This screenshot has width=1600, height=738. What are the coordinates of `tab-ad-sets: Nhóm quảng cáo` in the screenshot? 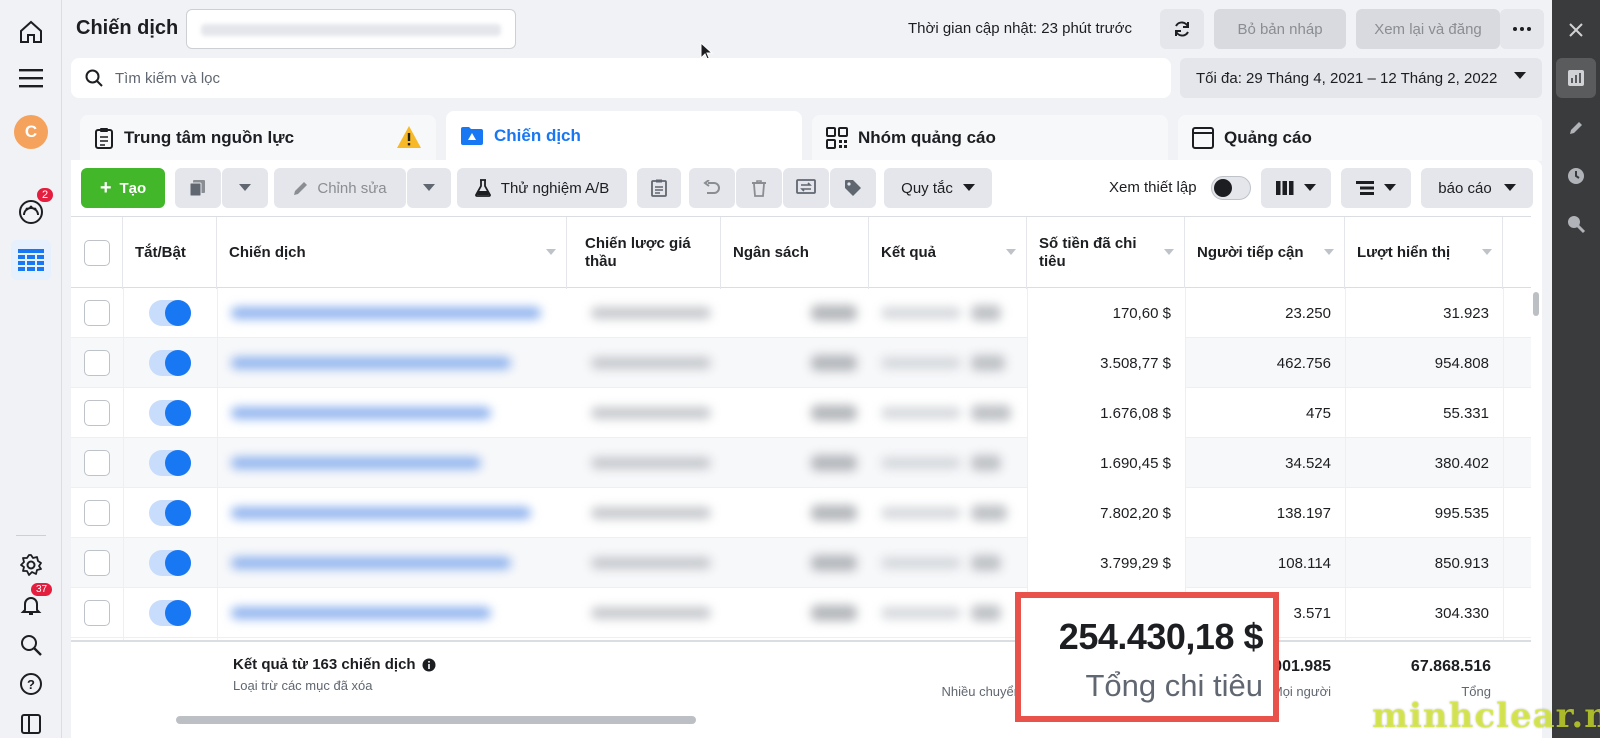 It's located at (990, 138).